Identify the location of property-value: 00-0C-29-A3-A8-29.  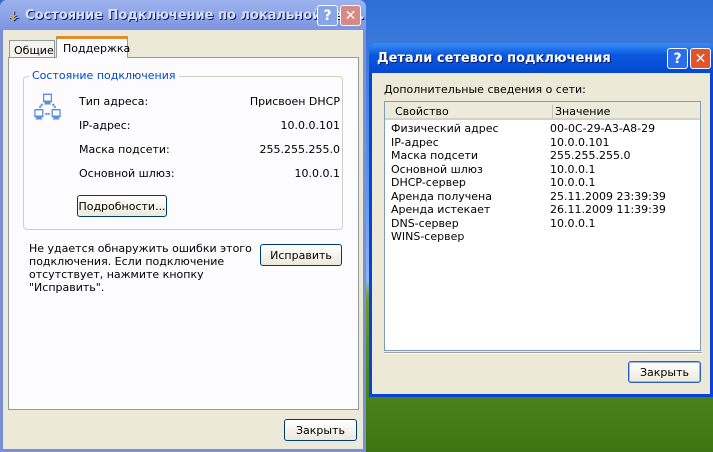
(603, 128).